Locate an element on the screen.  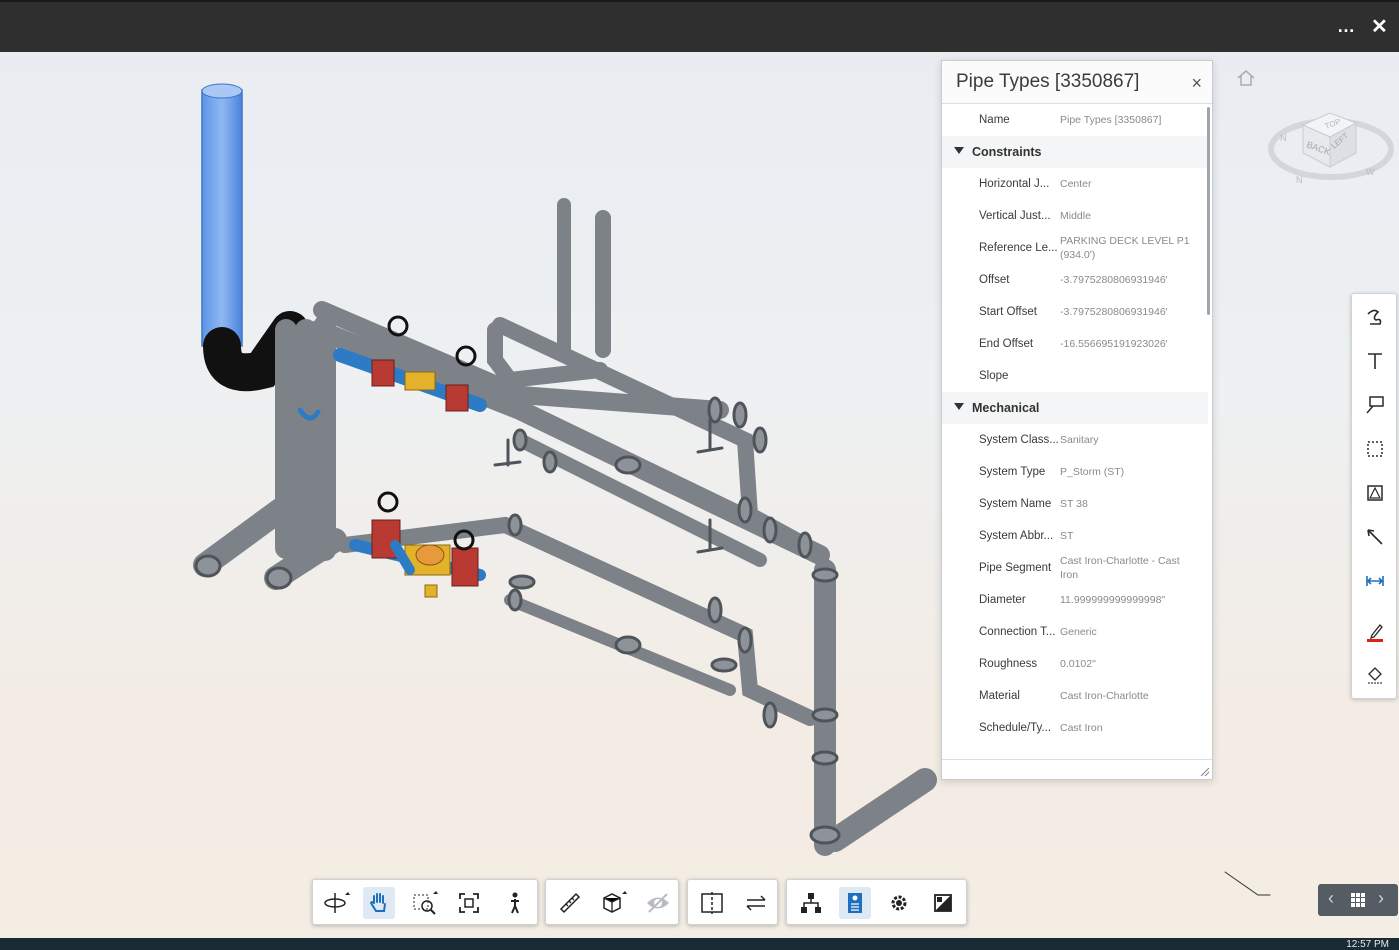
prop-row: System Type P_Storm (ST) is located at coordinates (1075, 472).